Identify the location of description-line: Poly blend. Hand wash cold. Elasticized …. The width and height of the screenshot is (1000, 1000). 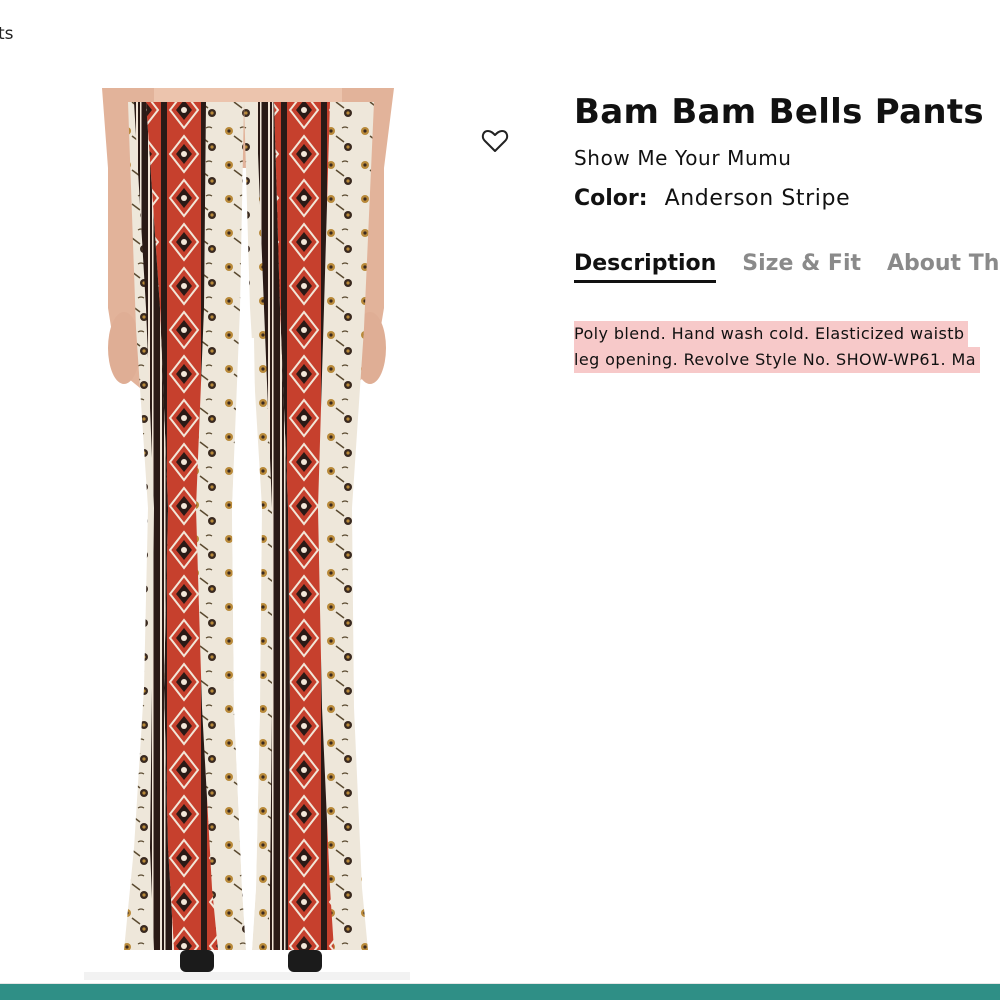
(771, 334).